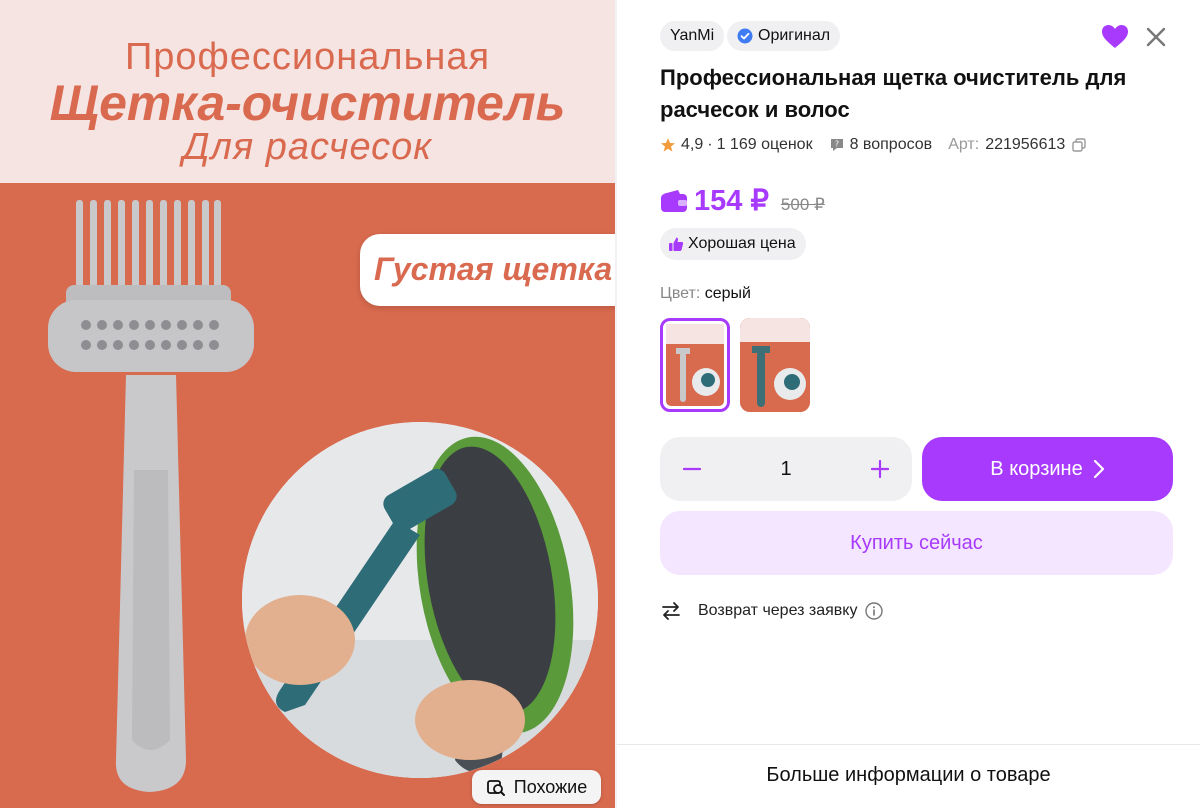  Describe the element at coordinates (794, 35) in the screenshot. I see `original-label: Оригинал` at that location.